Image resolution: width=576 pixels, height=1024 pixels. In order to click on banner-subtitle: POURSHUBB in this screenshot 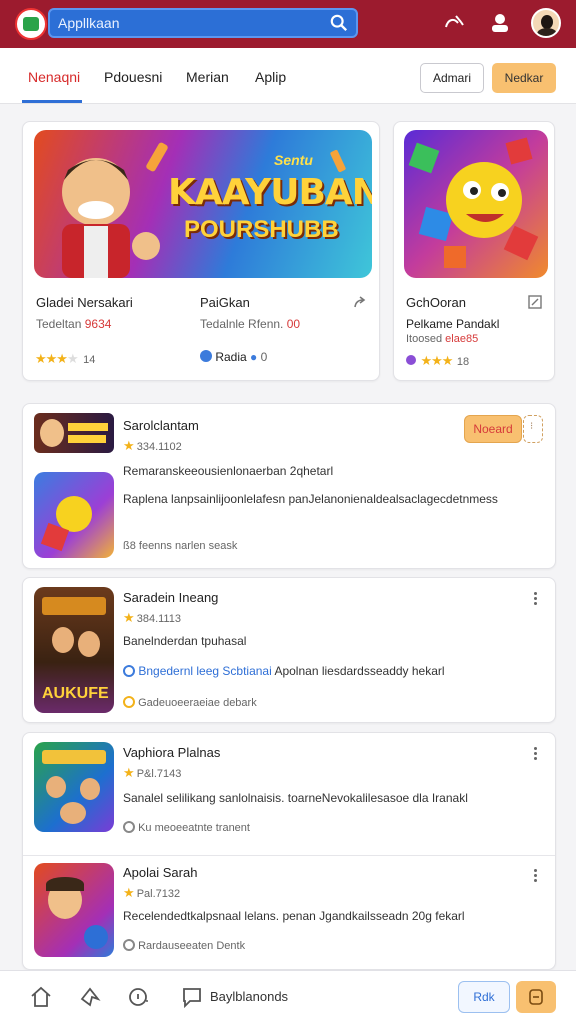, I will do `click(261, 229)`.